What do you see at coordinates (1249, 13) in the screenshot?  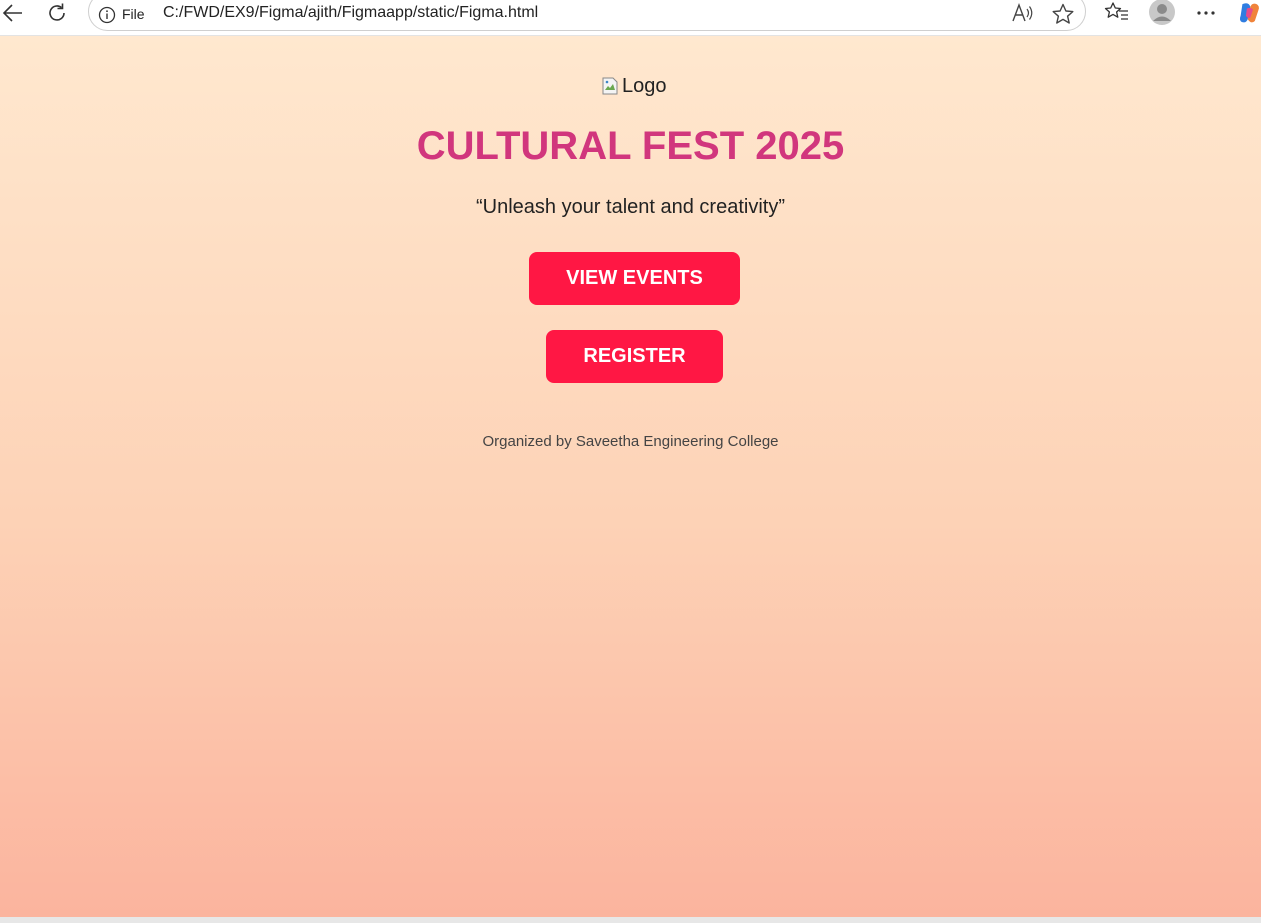 I see `copilot-icon` at bounding box center [1249, 13].